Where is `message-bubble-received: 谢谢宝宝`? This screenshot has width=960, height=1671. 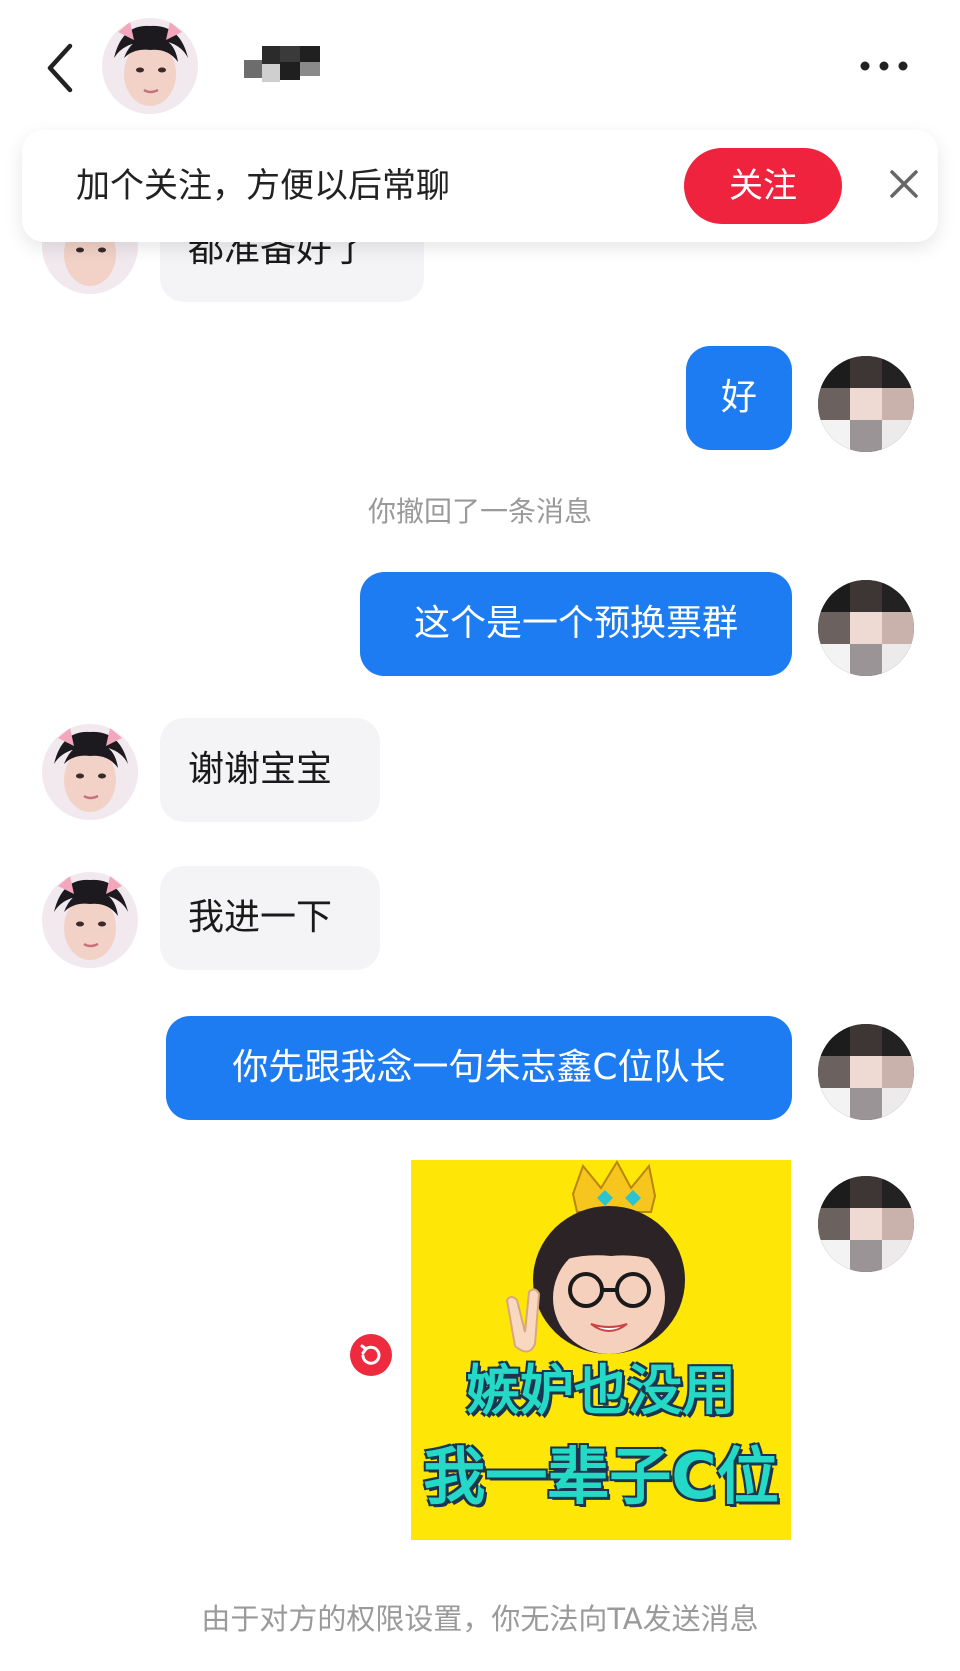
message-bubble-received: 谢谢宝宝 is located at coordinates (270, 770).